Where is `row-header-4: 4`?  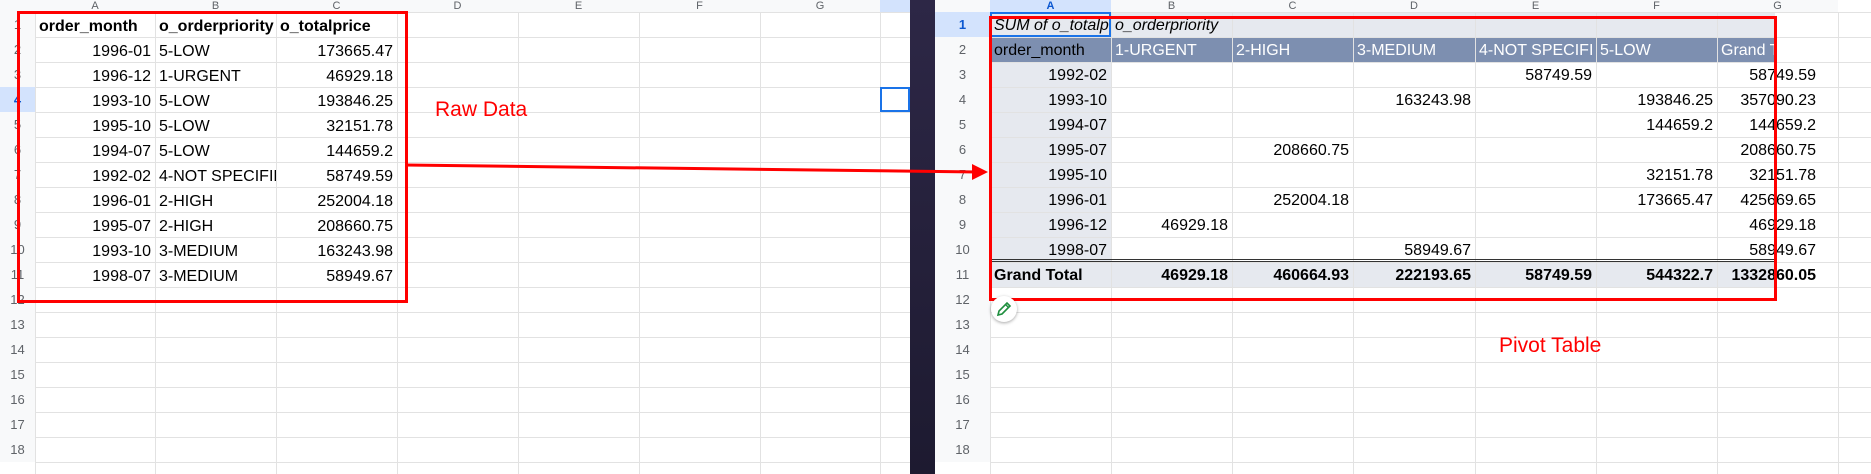 row-header-4: 4 is located at coordinates (963, 99).